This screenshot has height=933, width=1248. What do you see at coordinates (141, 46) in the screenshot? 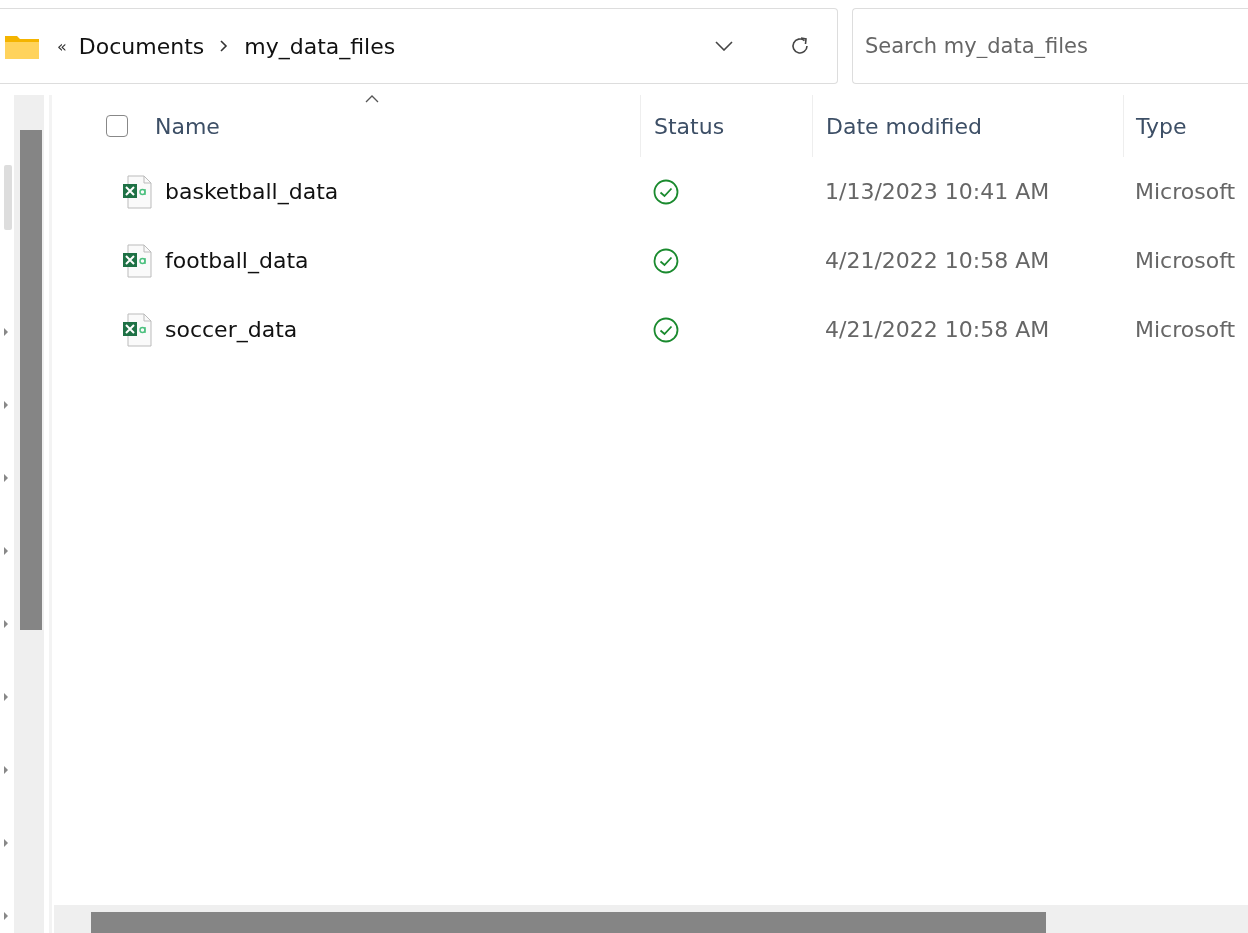
I see `breadcrumb: Documents` at bounding box center [141, 46].